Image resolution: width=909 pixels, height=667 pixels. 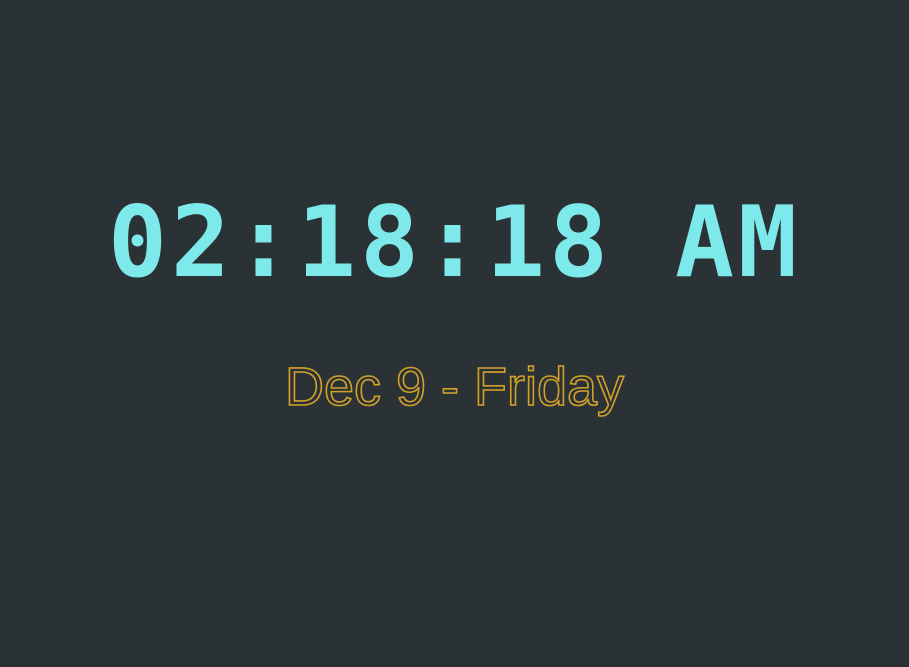 I want to click on clock-time: 02:18:18 AM, so click(x=454, y=243).